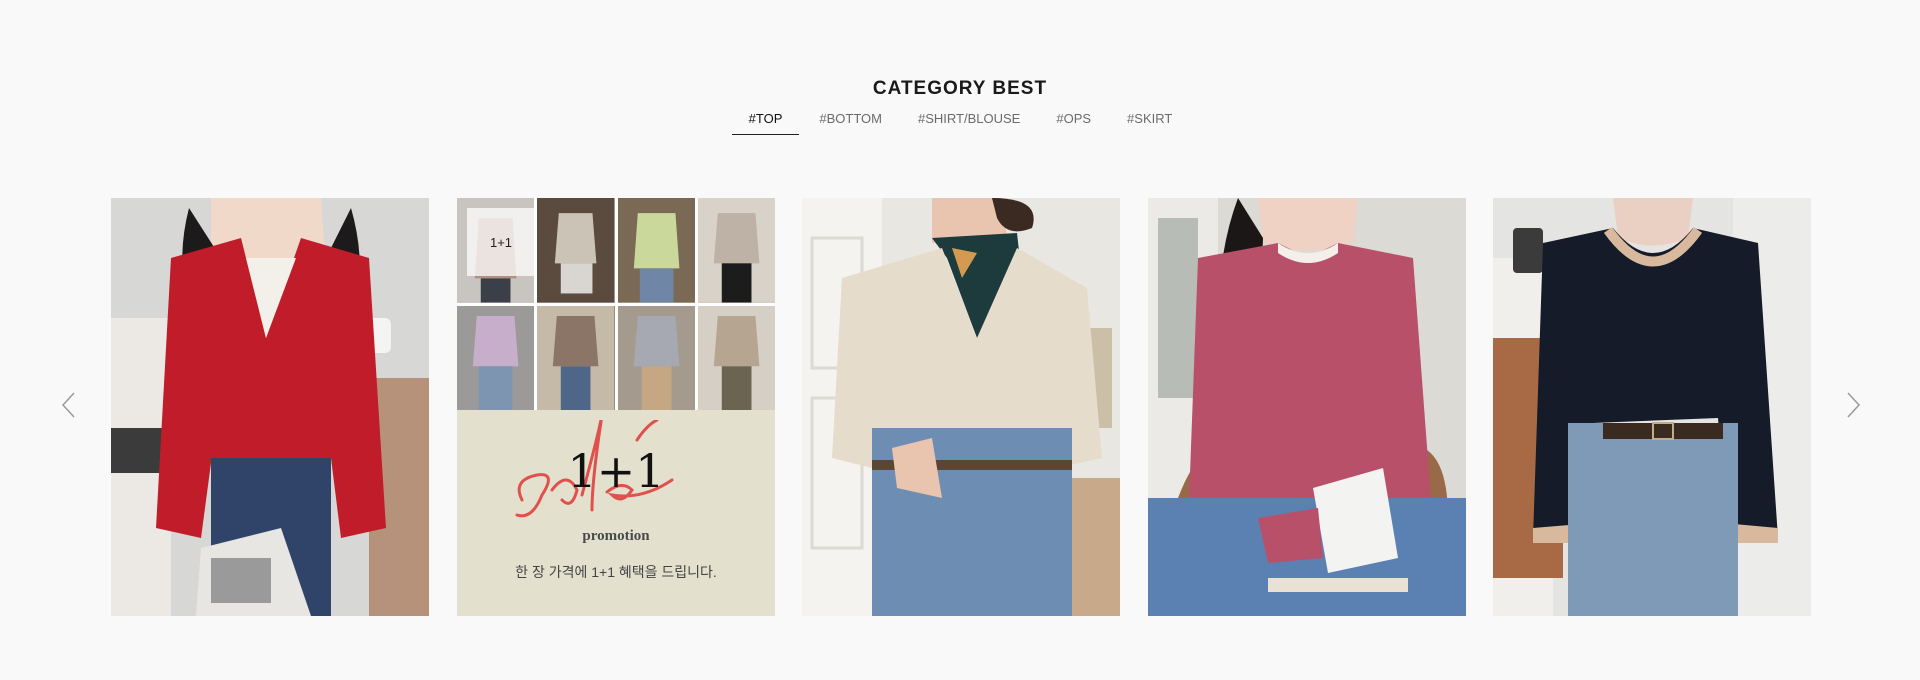  I want to click on chevron-left-icon, so click(68, 405).